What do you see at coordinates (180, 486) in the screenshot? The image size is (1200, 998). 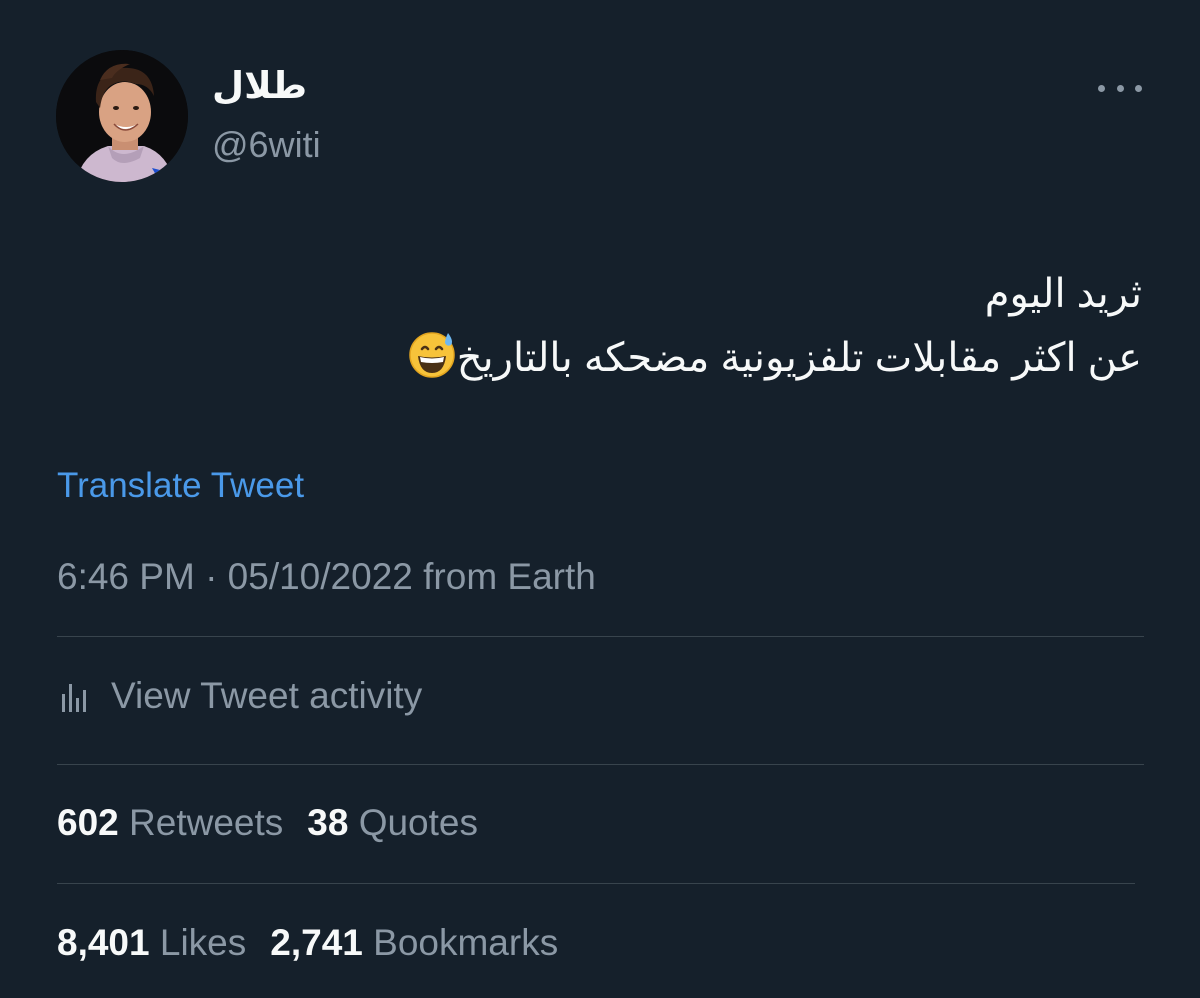 I see `translate-tweet-link: Translate Tweet` at bounding box center [180, 486].